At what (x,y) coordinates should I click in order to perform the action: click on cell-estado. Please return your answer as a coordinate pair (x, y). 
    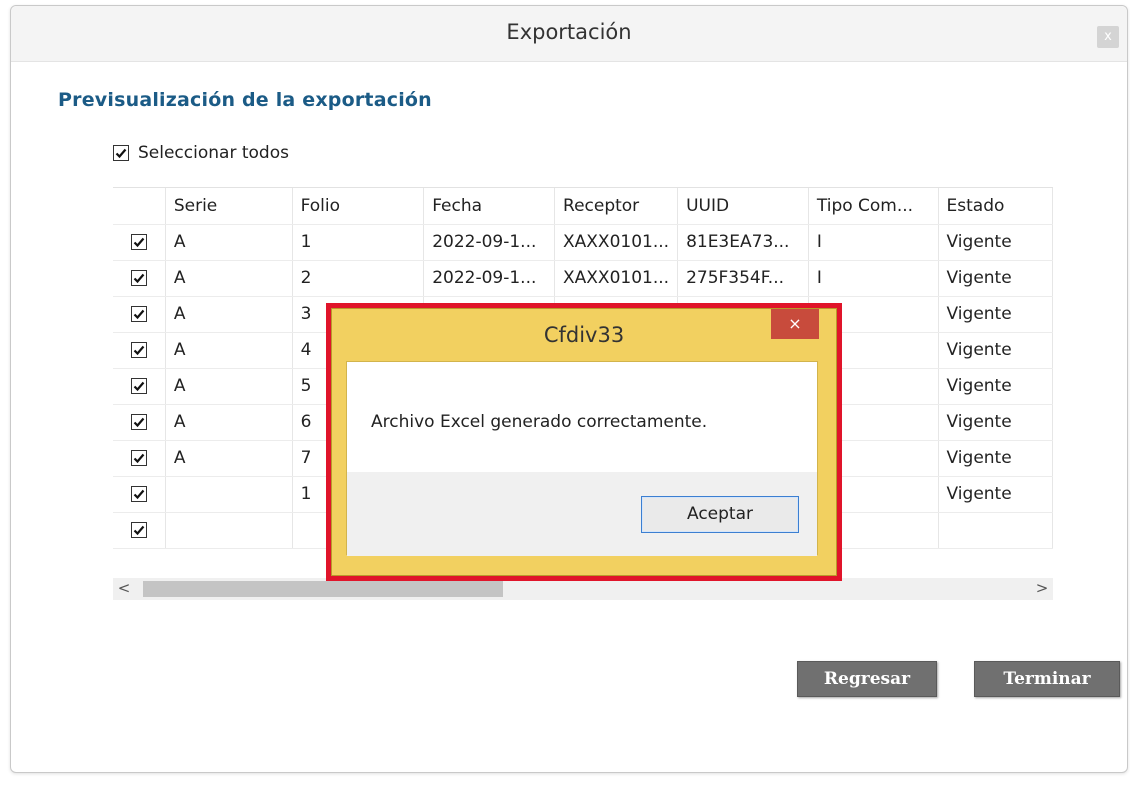
    Looking at the image, I should click on (995, 530).